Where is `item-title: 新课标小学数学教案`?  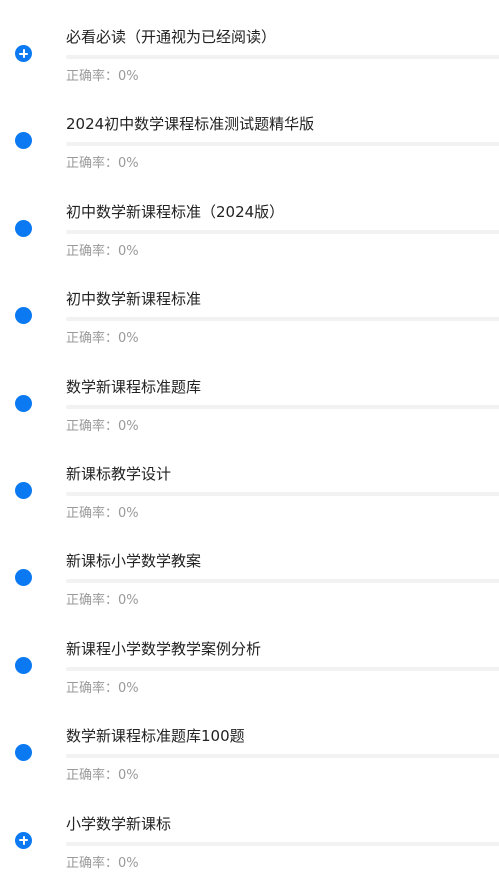
item-title: 新课标小学数学教案 is located at coordinates (133, 561).